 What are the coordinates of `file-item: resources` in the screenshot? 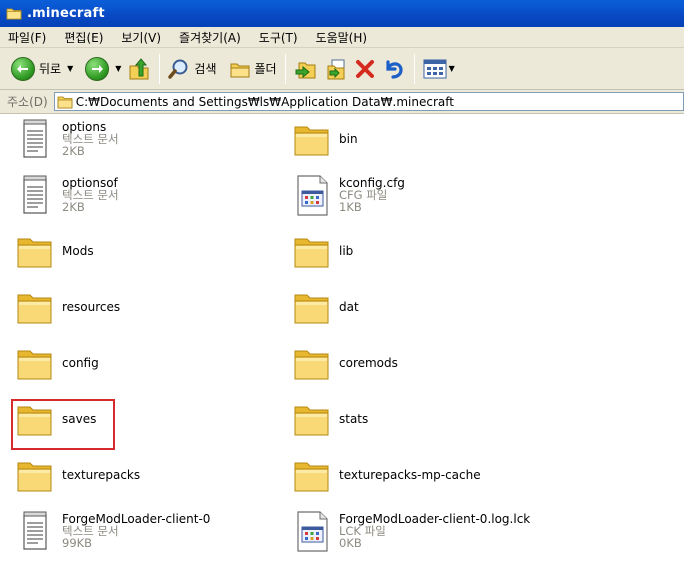 It's located at (67, 307).